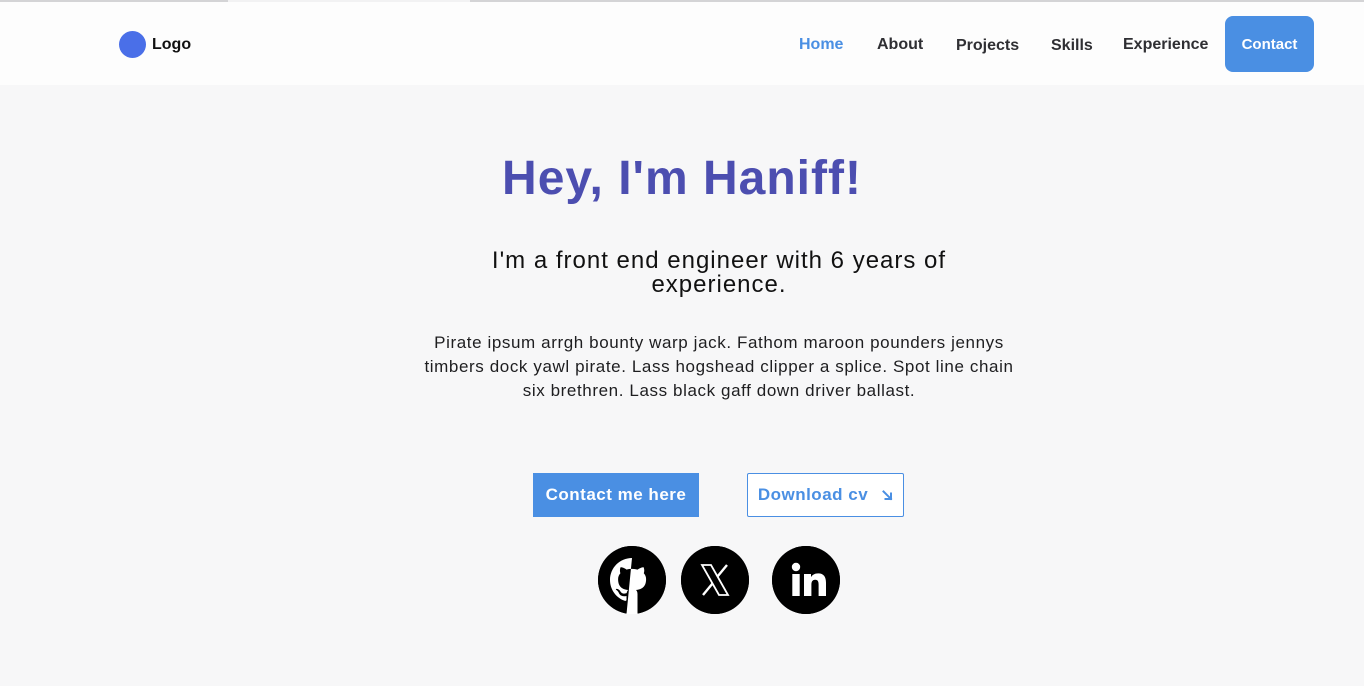  I want to click on x-icon, so click(715, 580).